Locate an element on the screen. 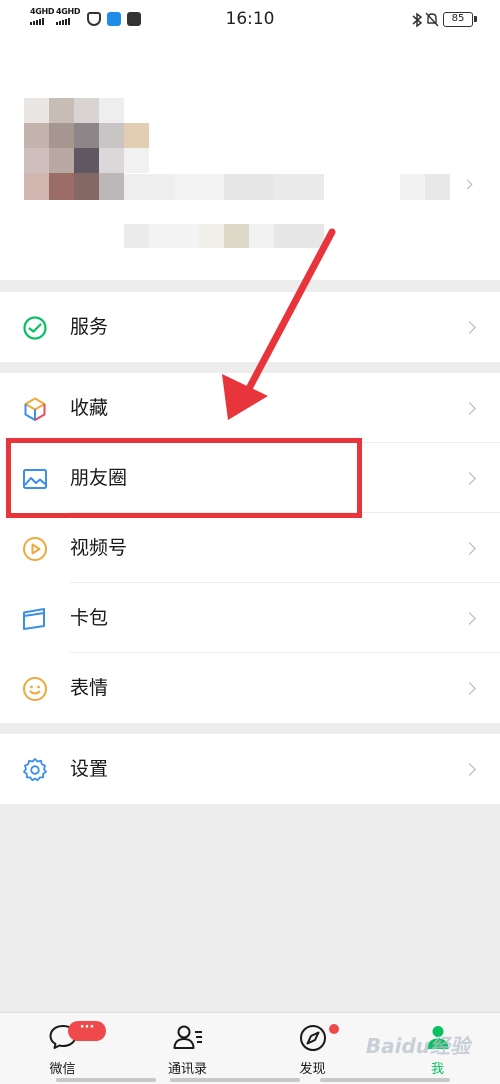  qr-code-icon is located at coordinates (425, 187).